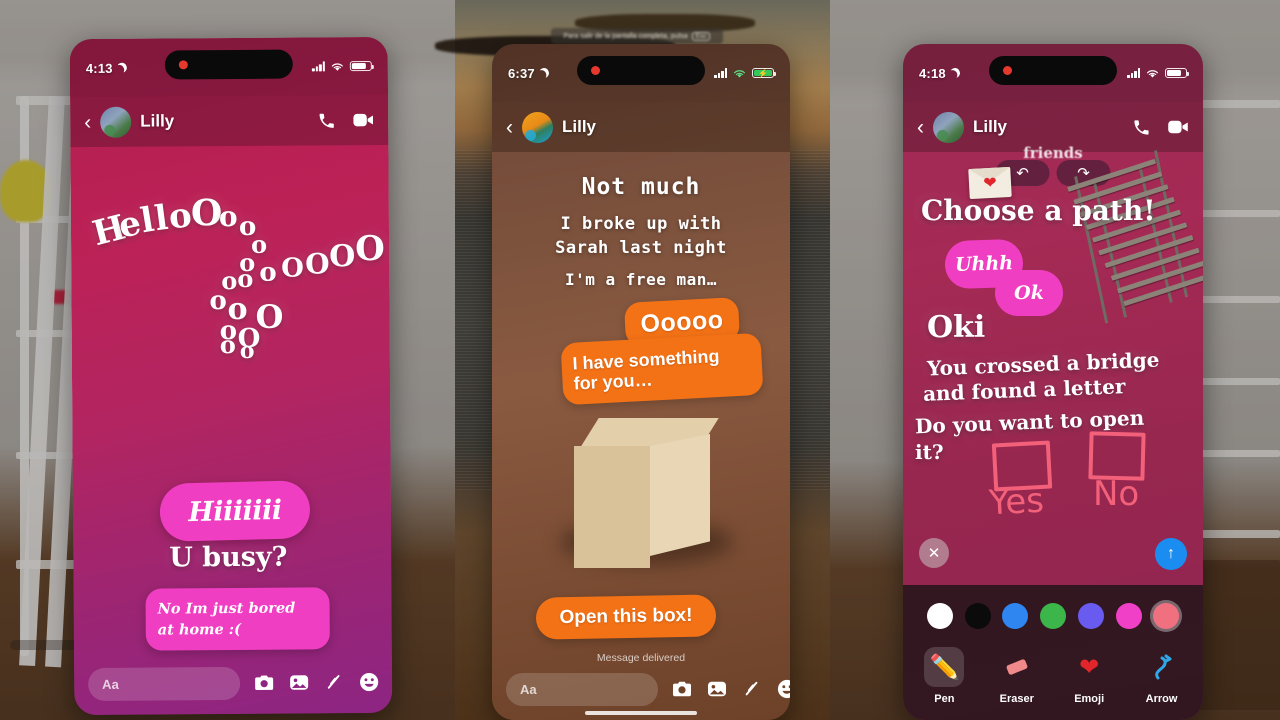 This screenshot has height=720, width=1280. I want to click on arrow-icon, so click(1162, 667).